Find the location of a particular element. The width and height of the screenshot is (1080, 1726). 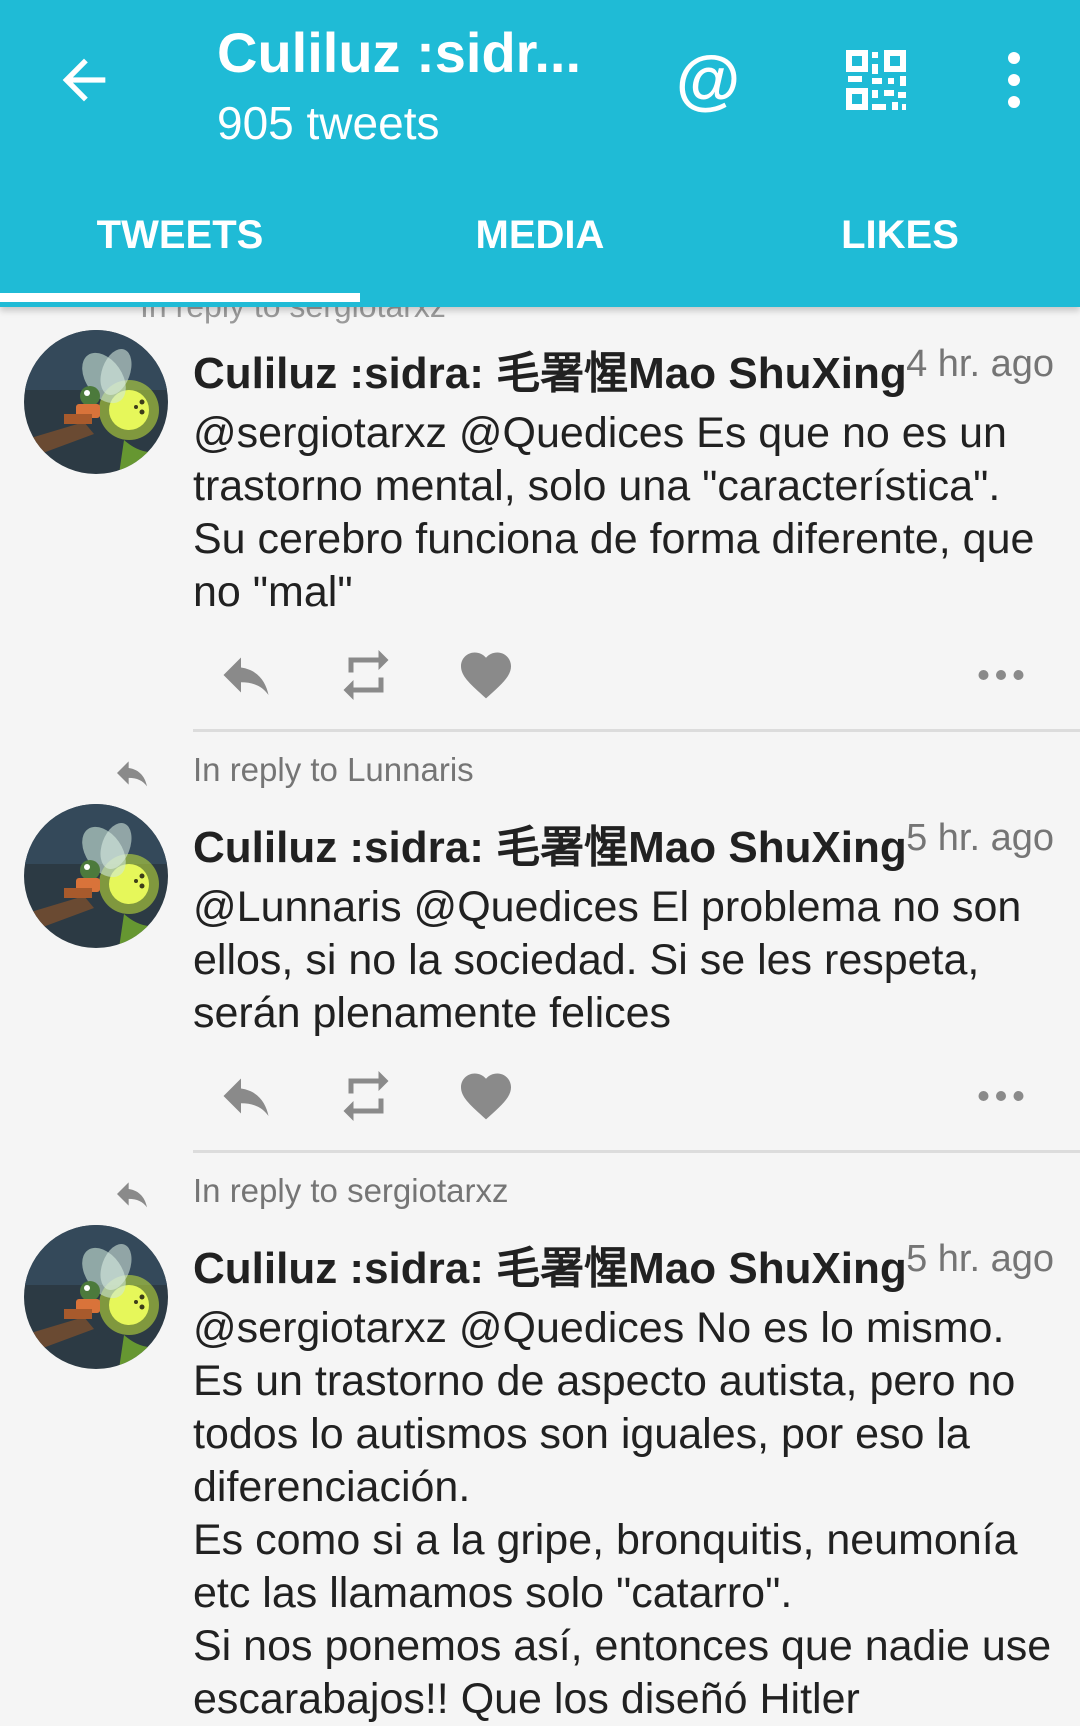

back-arrow-icon is located at coordinates (84, 80).